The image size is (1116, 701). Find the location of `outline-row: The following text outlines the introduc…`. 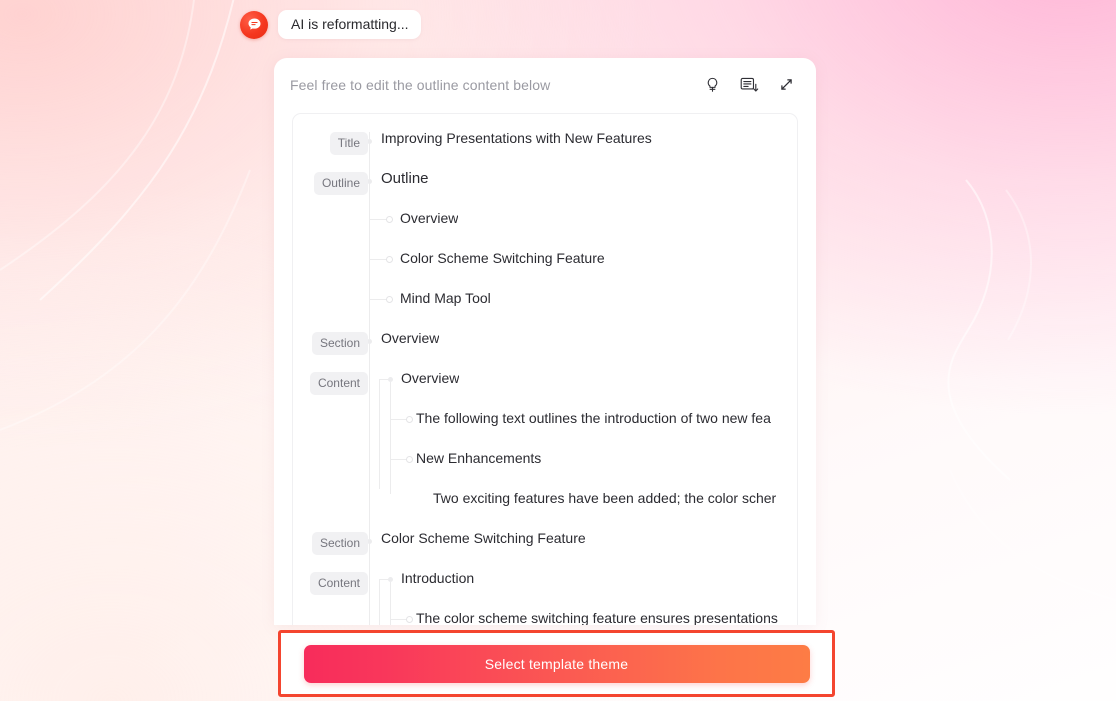

outline-row: The following text outlines the introduc… is located at coordinates (545, 428).